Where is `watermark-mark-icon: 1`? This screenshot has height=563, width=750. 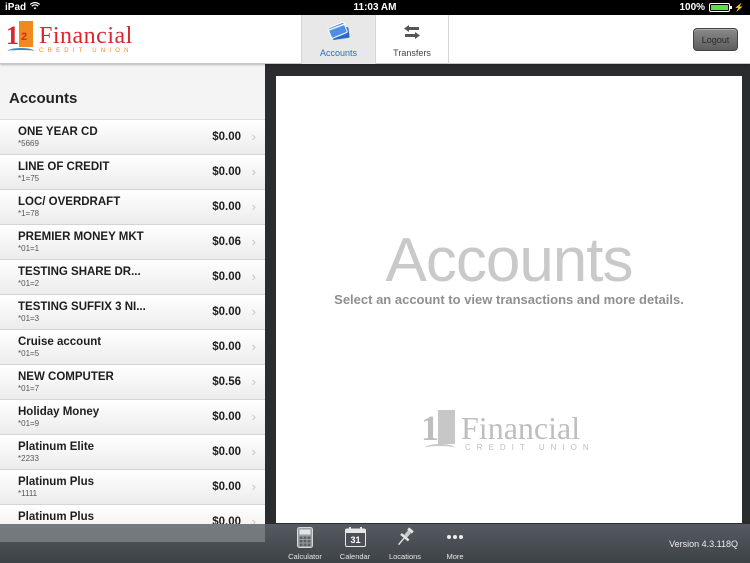
watermark-mark-icon: 1 is located at coordinates (440, 431).